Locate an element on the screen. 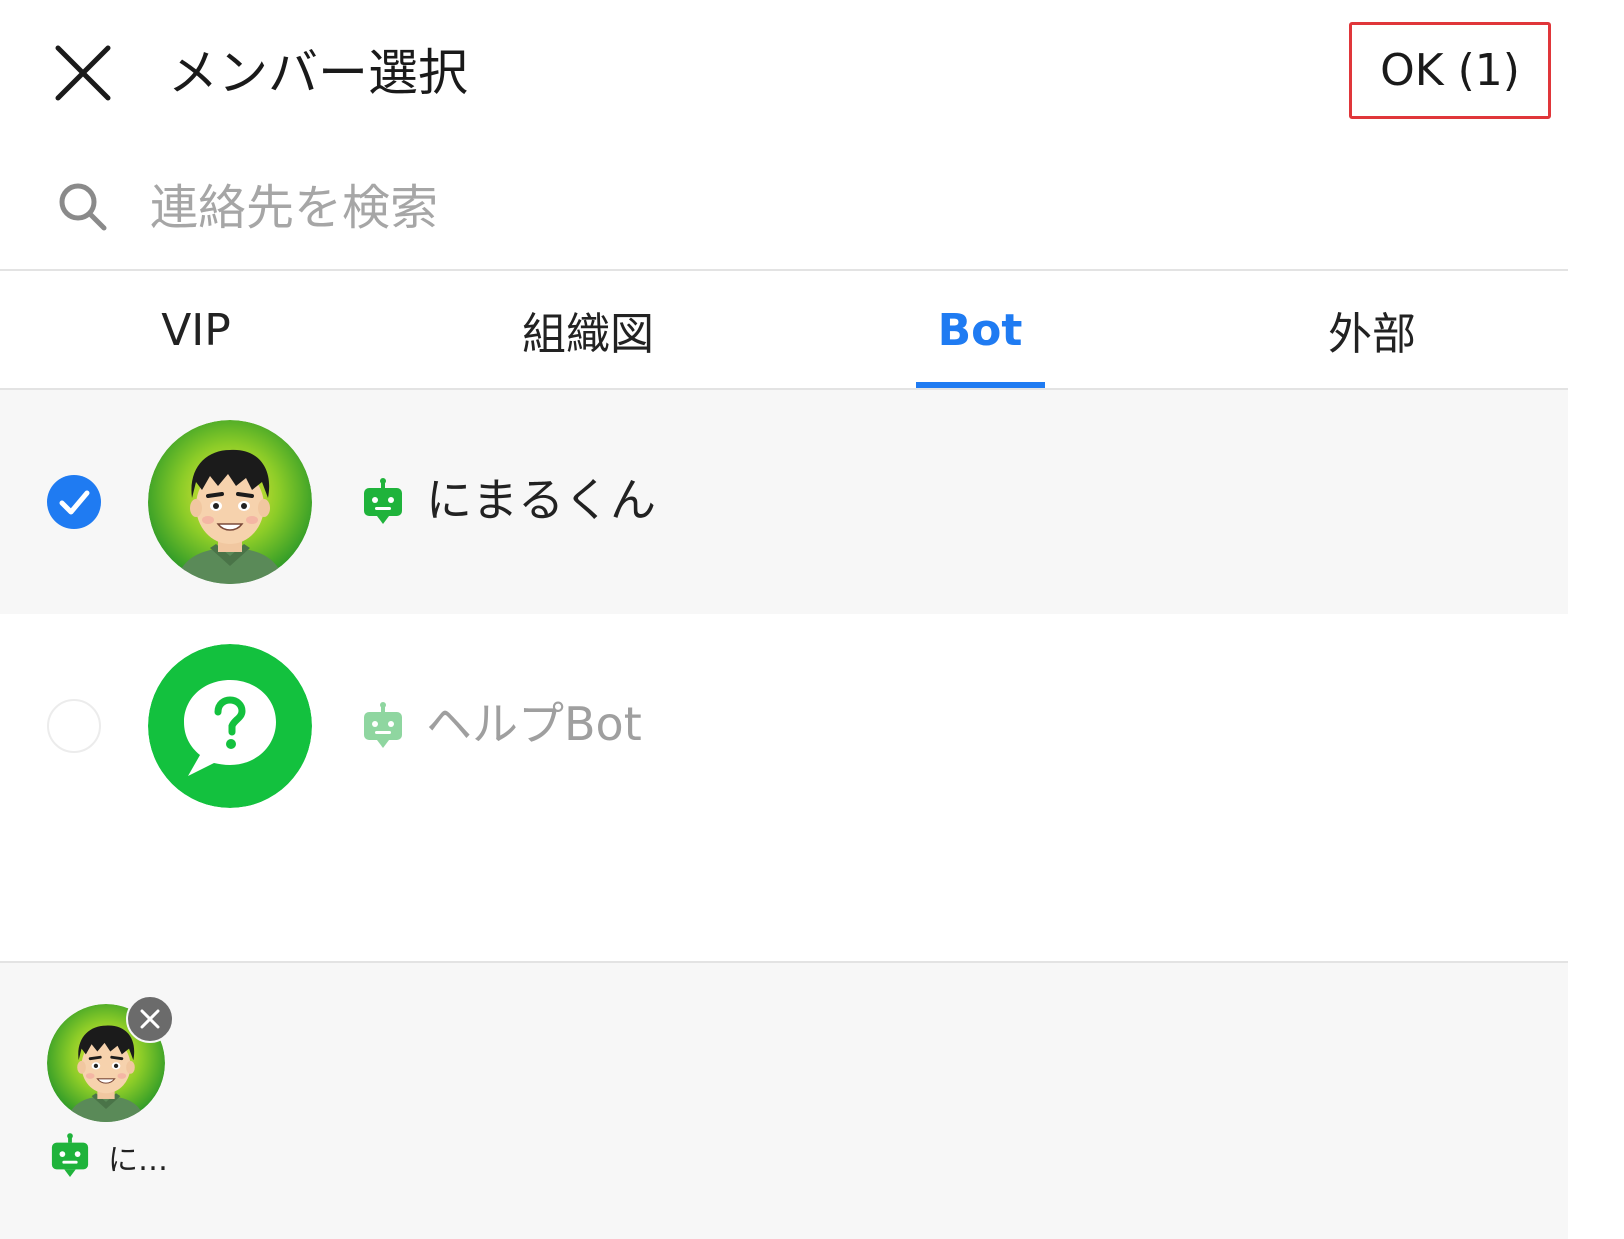 Image resolution: width=1624 pixels, height=1239 pixels. close-button is located at coordinates (83, 73).